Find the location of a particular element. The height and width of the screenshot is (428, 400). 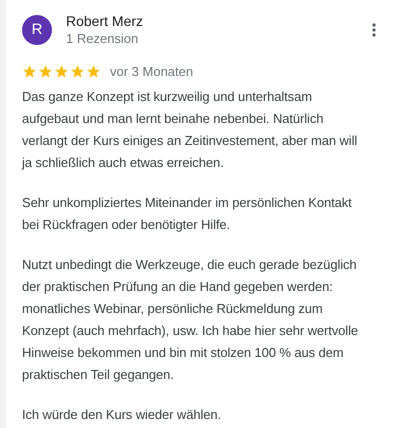

avatar: R is located at coordinates (37, 30).